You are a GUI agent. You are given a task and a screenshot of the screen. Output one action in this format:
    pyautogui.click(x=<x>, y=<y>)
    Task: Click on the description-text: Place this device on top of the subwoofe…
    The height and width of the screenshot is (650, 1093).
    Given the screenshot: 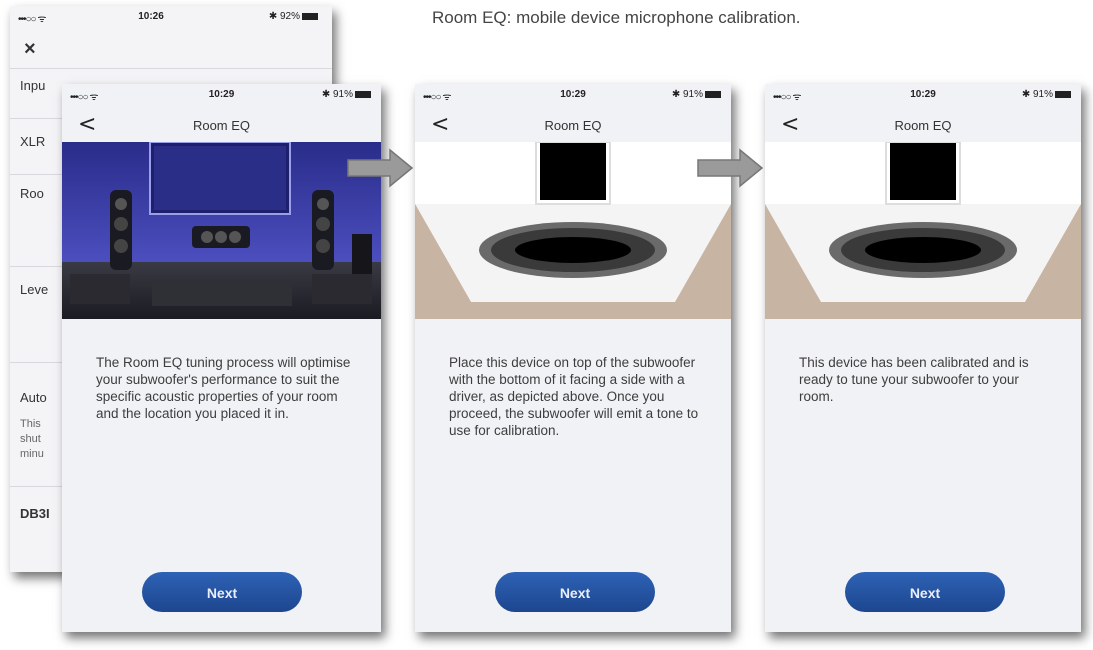 What is the action you would take?
    pyautogui.click(x=574, y=396)
    